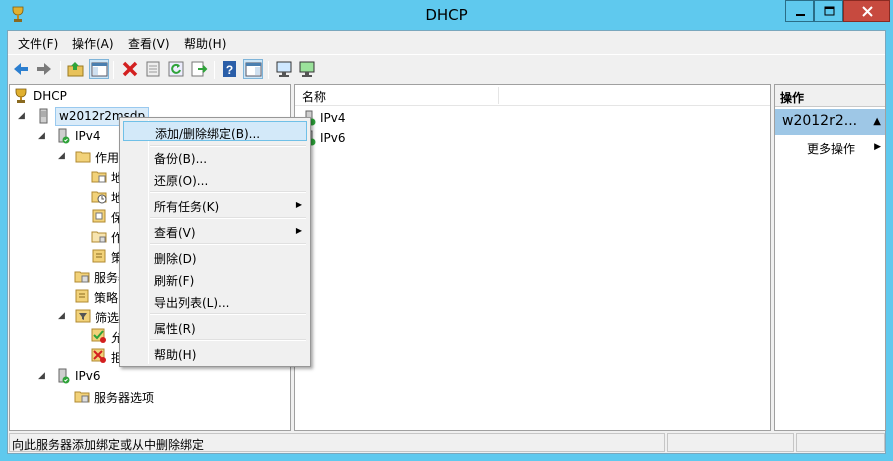  Describe the element at coordinates (877, 121) in the screenshot. I see `collapse-up-icon: ▲` at that location.